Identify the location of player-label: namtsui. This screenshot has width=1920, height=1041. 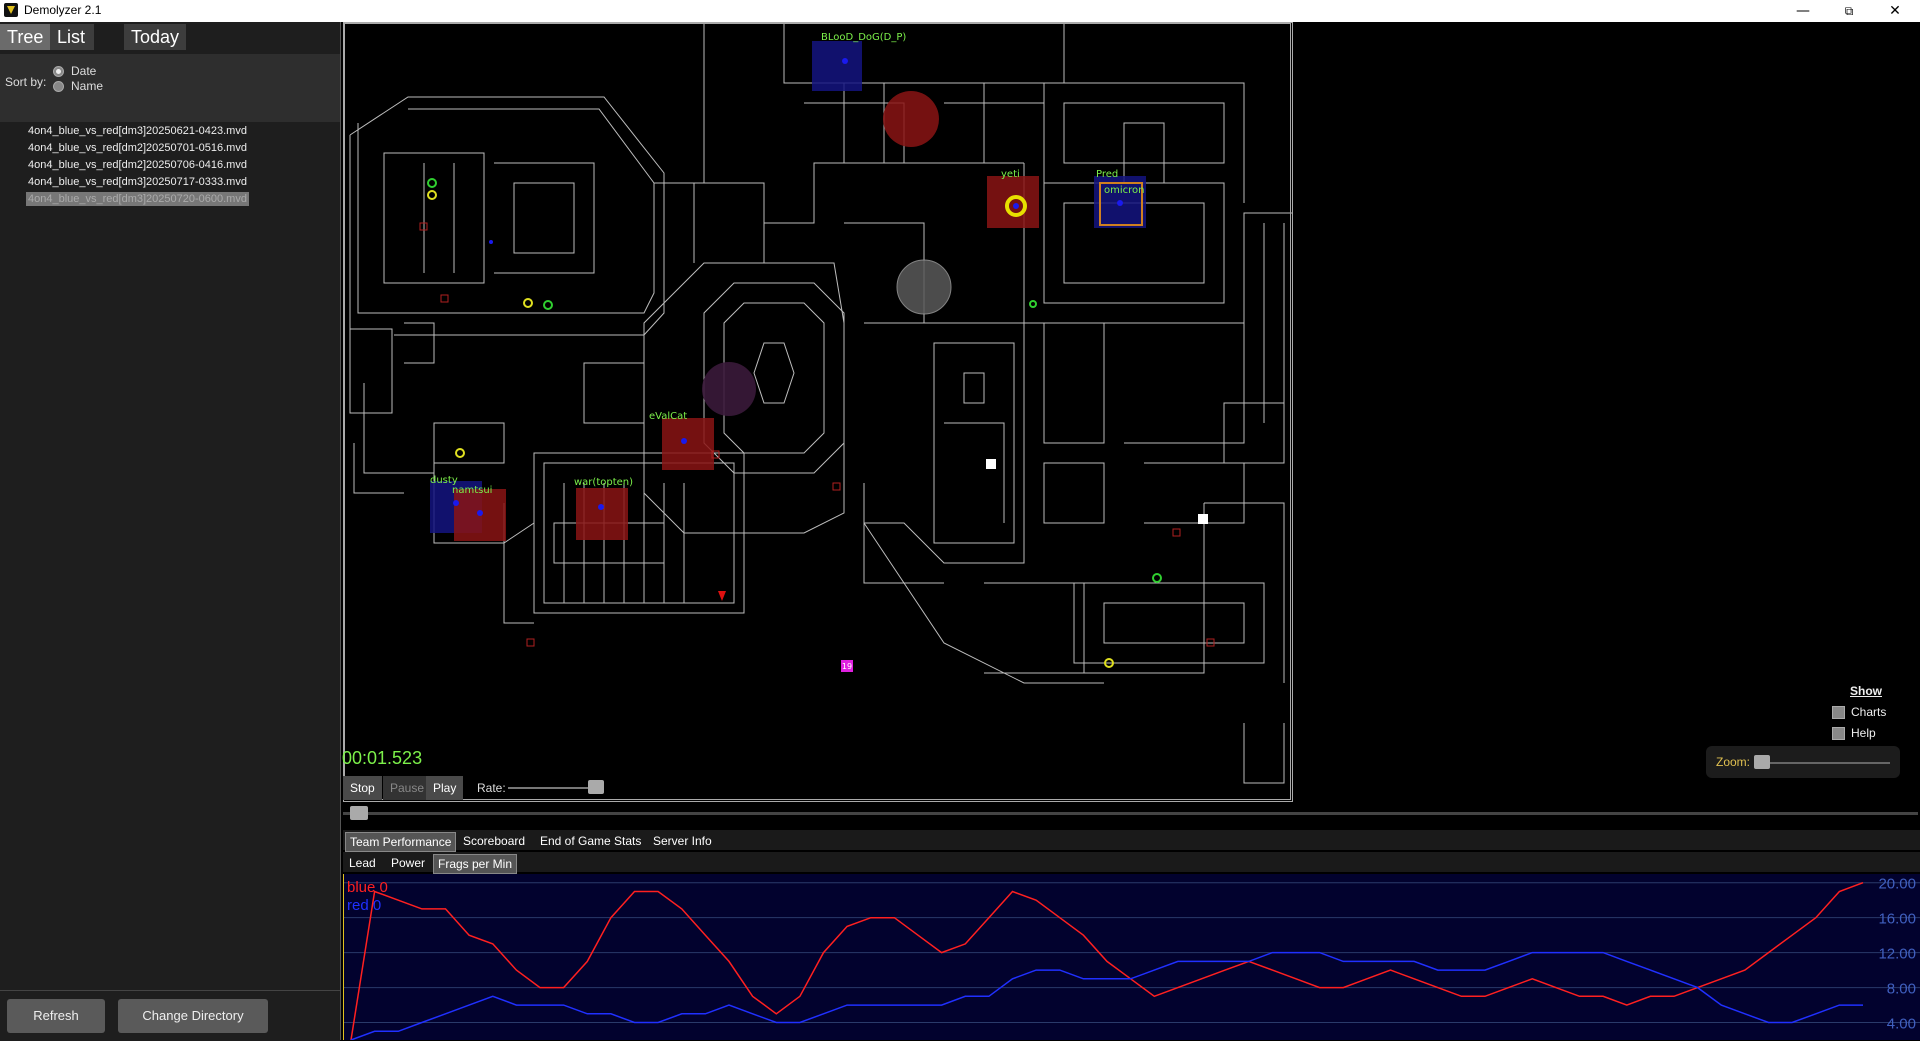
(472, 490).